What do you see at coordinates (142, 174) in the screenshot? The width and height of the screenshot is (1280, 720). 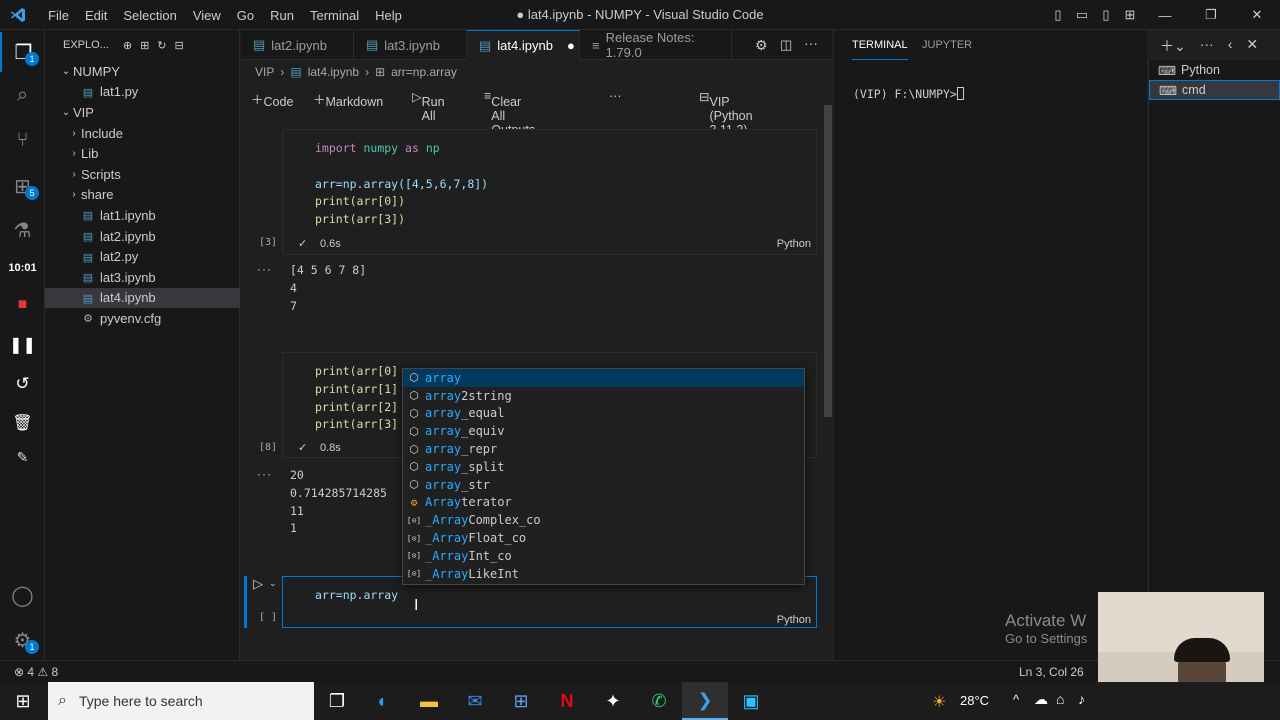 I see `tree-item: › Scripts` at bounding box center [142, 174].